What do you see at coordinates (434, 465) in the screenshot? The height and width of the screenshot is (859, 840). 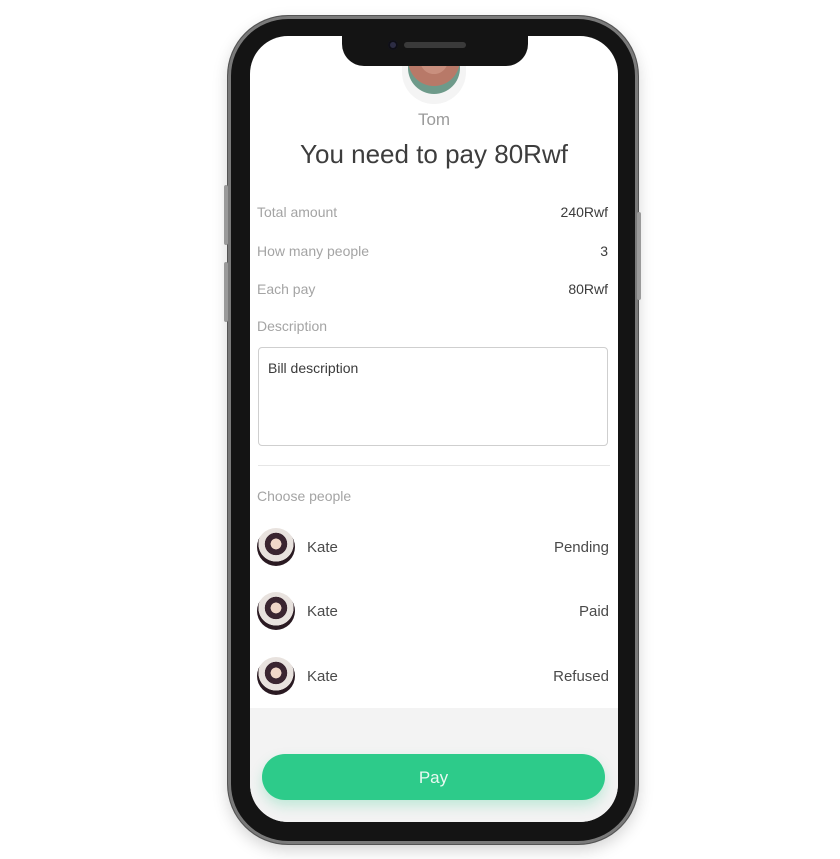 I see `divider` at bounding box center [434, 465].